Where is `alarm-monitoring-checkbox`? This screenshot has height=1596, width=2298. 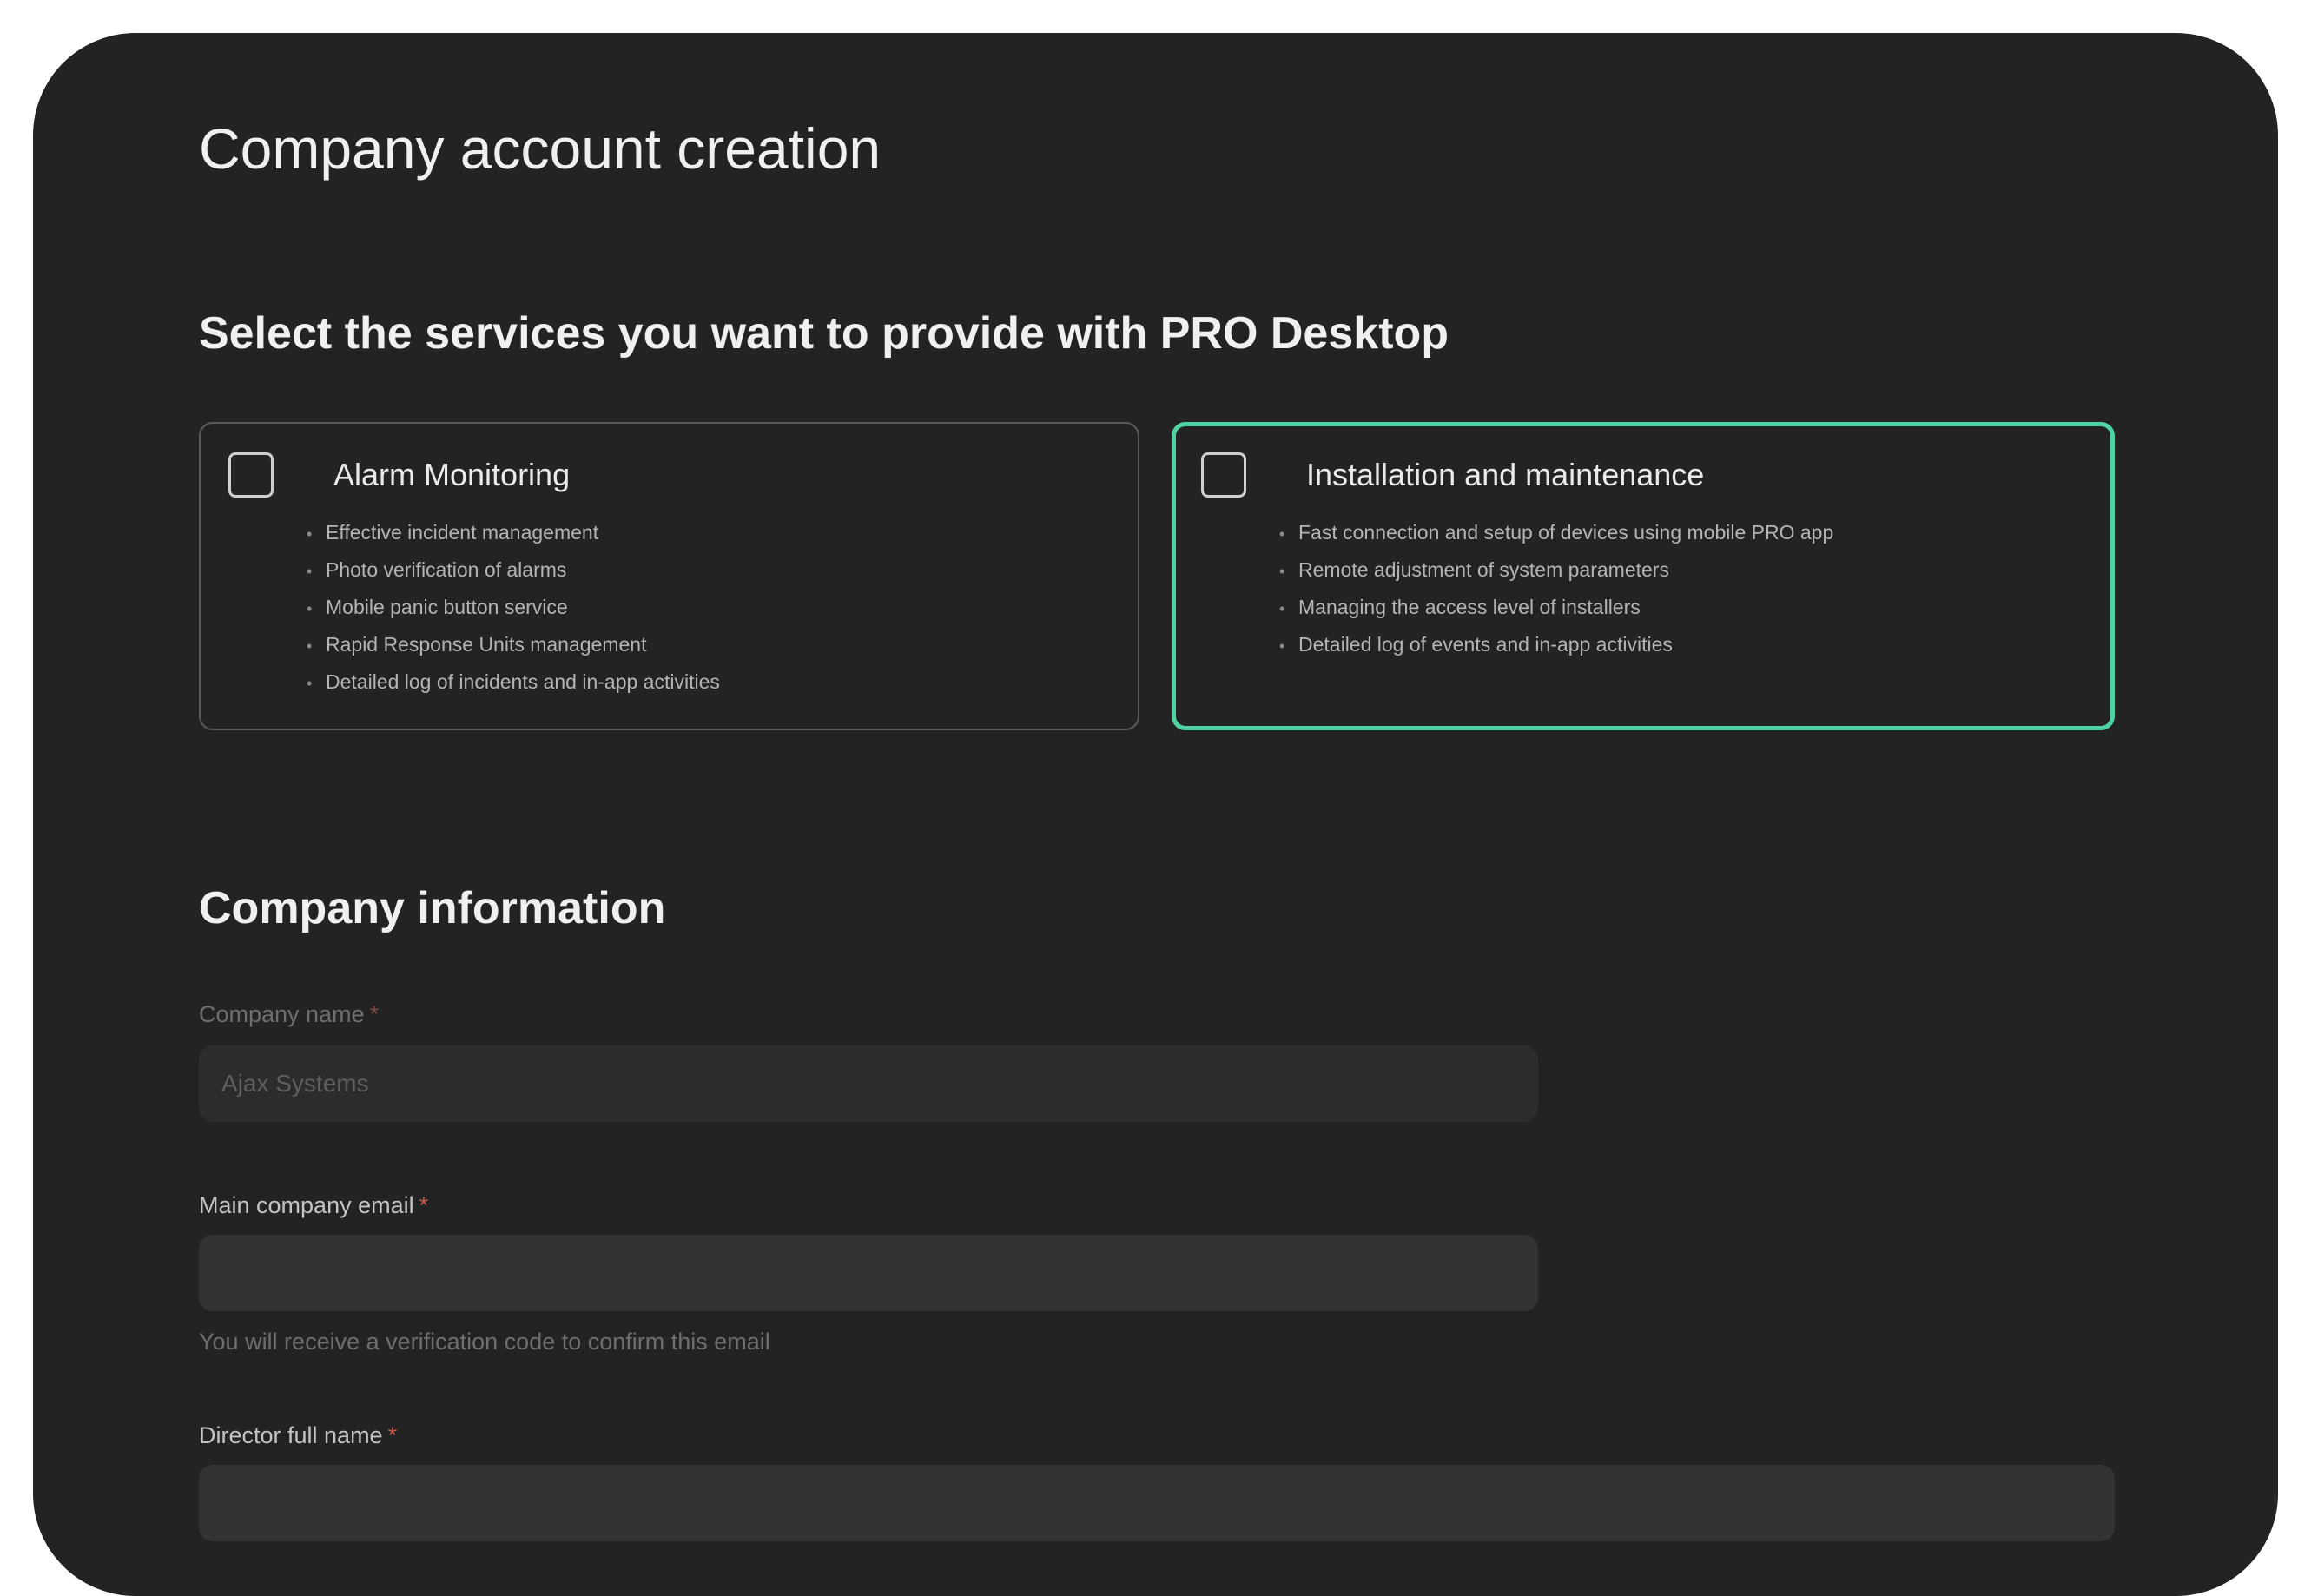 alarm-monitoring-checkbox is located at coordinates (251, 475).